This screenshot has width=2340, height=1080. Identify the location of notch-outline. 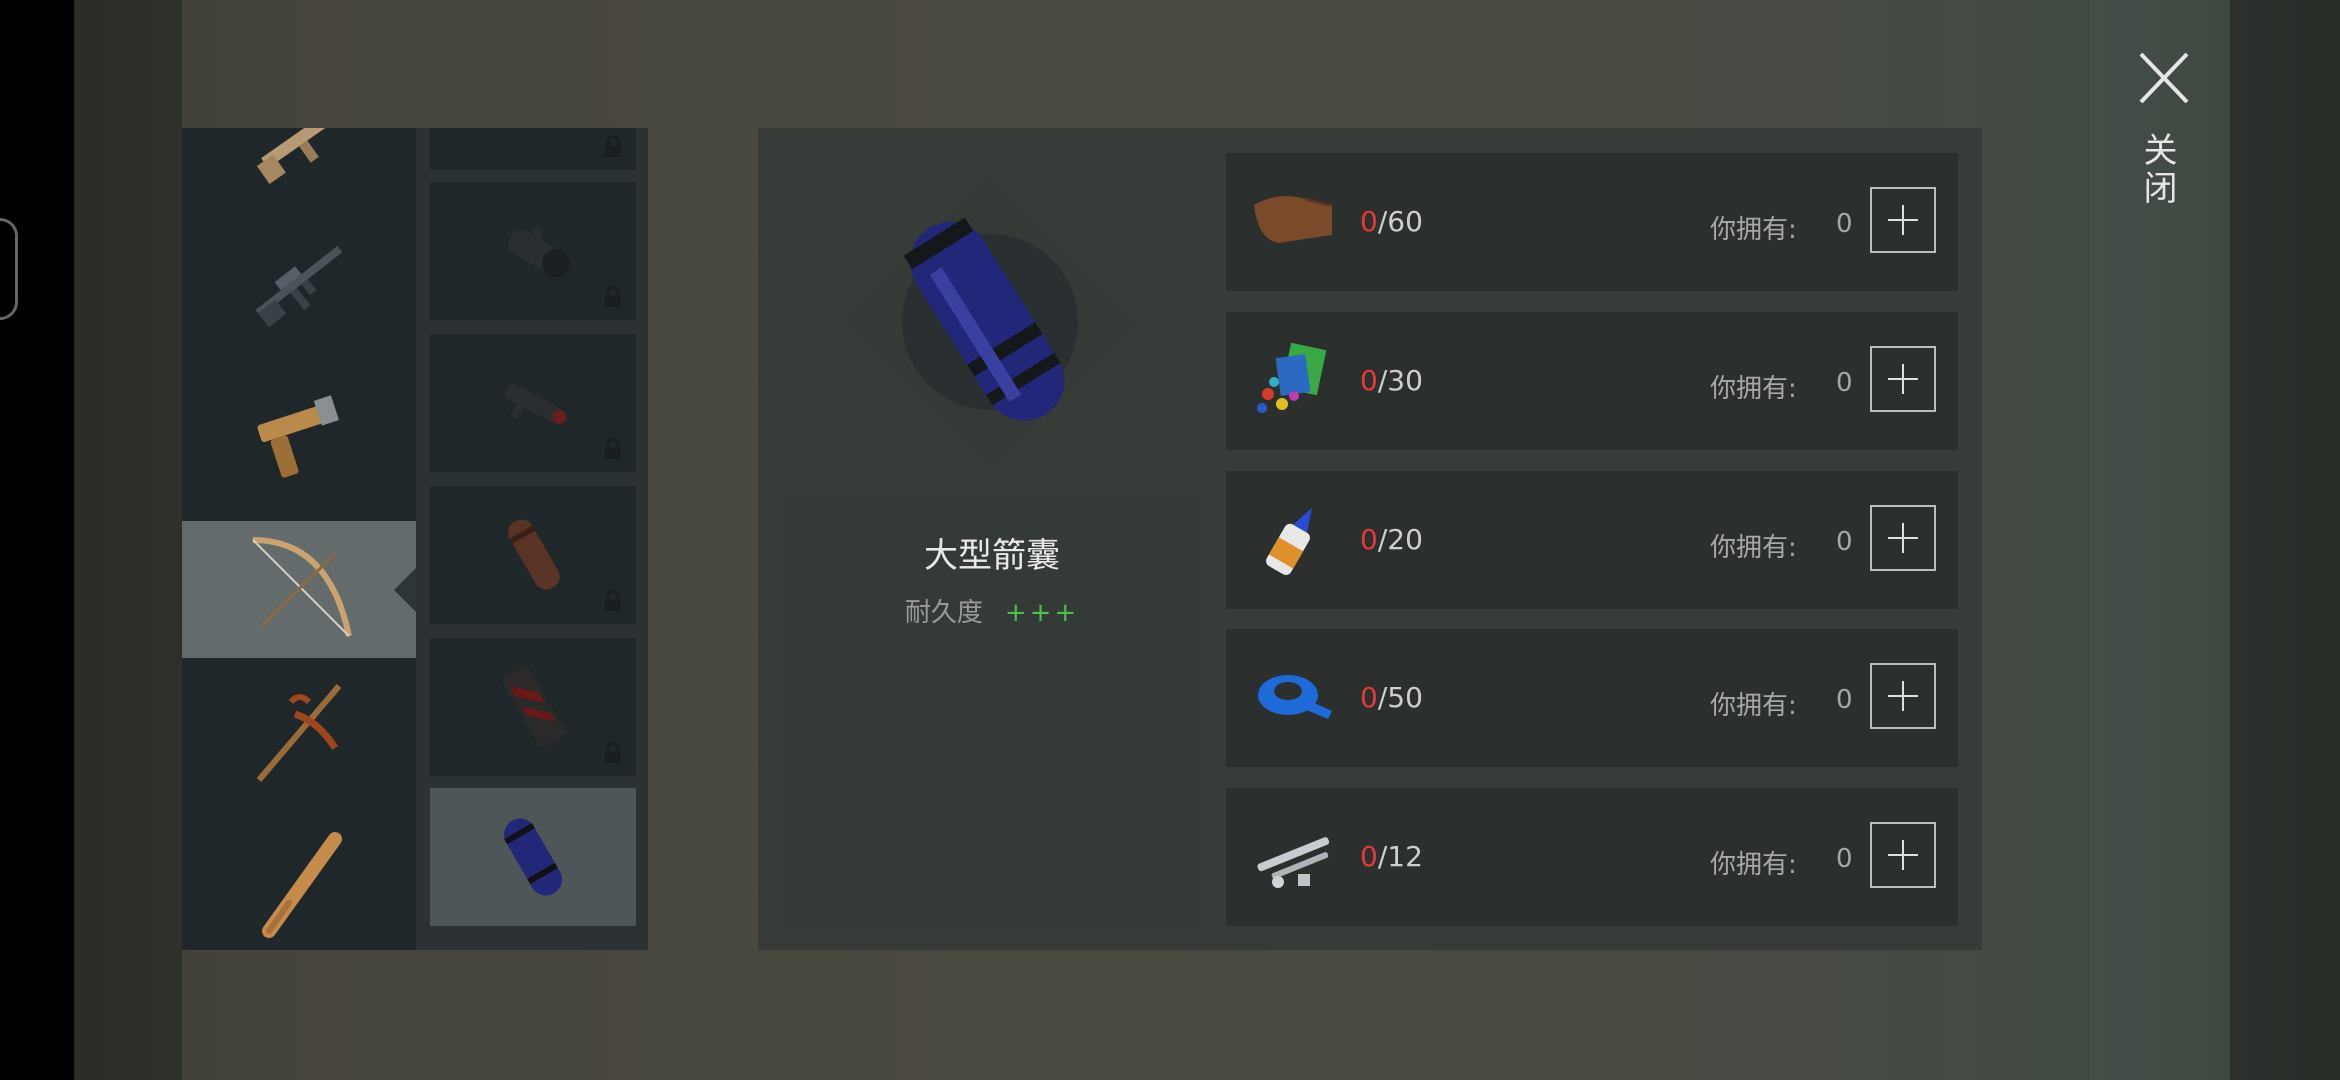
(9, 269).